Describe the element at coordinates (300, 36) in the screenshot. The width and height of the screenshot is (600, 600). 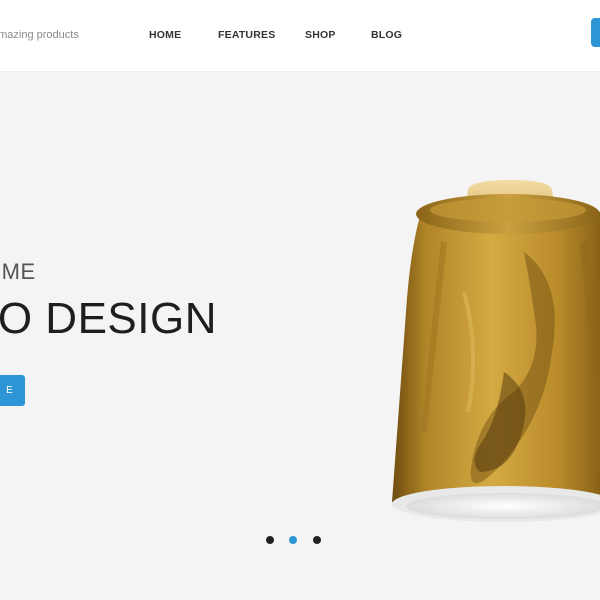
I see `site-header: amazing products HOME FEATURES SHOP BLOG` at that location.